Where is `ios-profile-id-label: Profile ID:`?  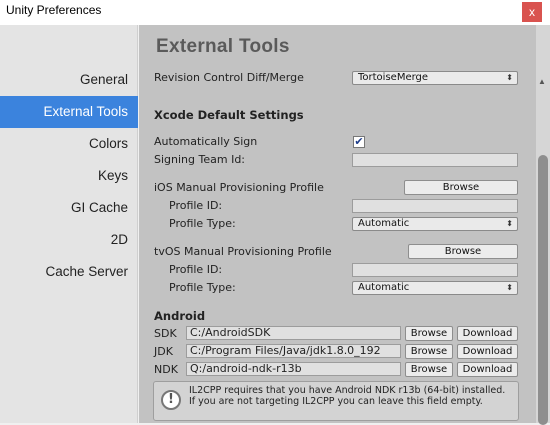 ios-profile-id-label: Profile ID: is located at coordinates (196, 205).